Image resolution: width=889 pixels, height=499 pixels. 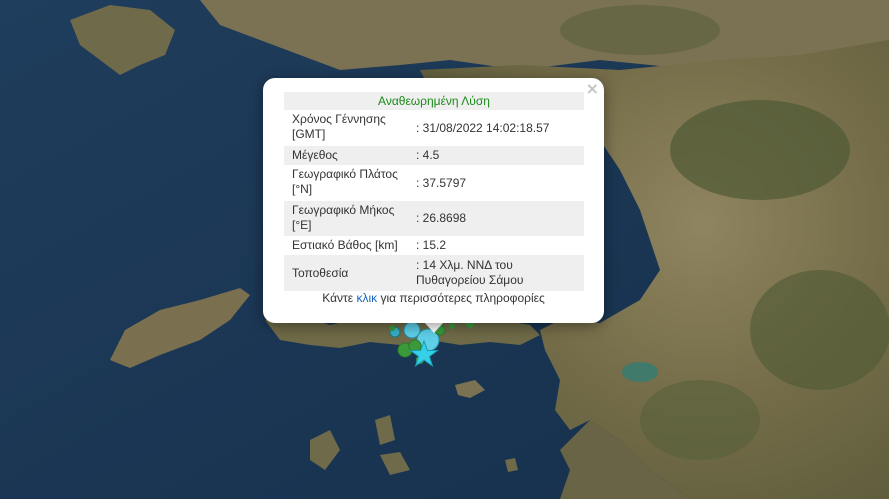 What do you see at coordinates (434, 101) in the screenshot?
I see `popup-title: Αναθεωρημένη Λύση` at bounding box center [434, 101].